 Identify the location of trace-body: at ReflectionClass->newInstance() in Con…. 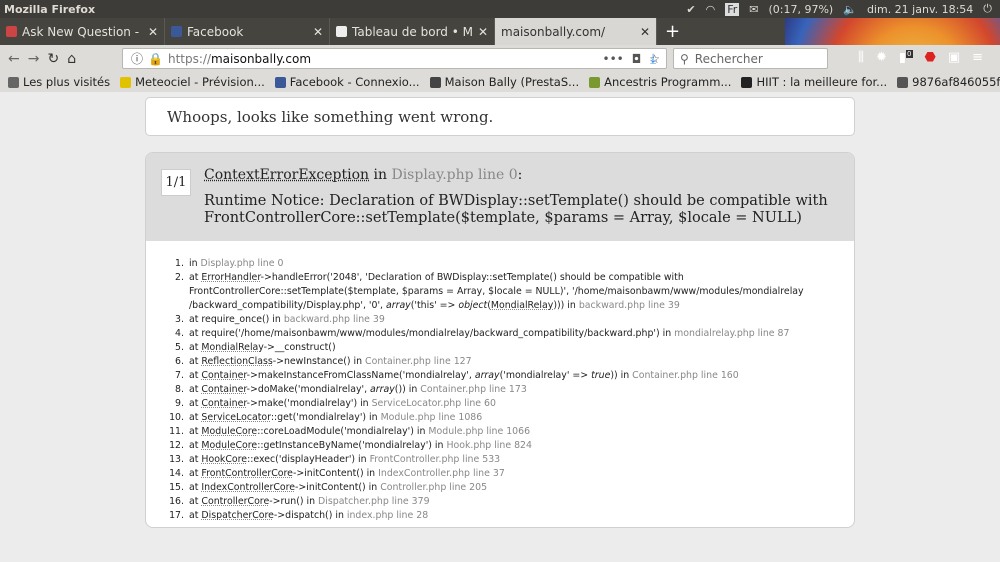
(504, 362).